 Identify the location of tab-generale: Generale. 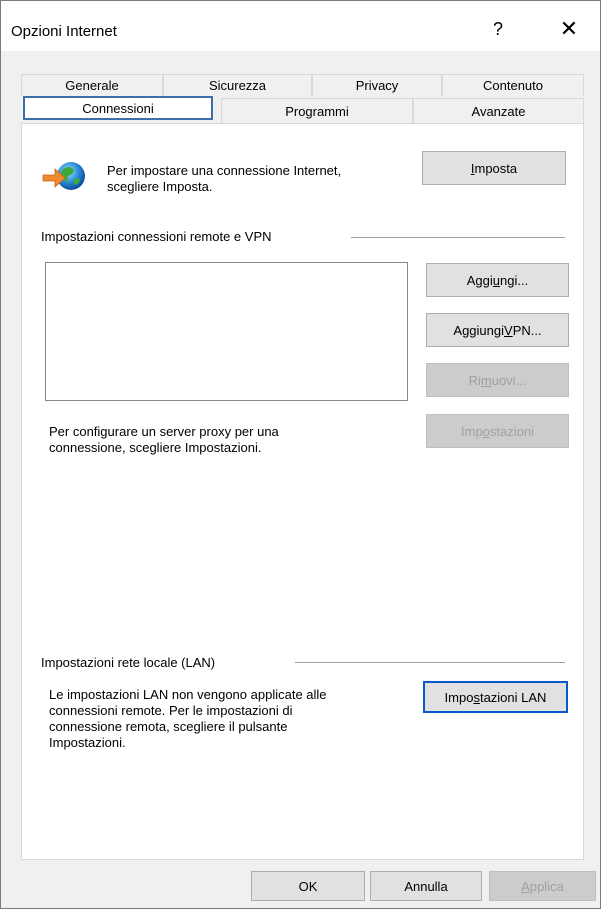
(92, 85).